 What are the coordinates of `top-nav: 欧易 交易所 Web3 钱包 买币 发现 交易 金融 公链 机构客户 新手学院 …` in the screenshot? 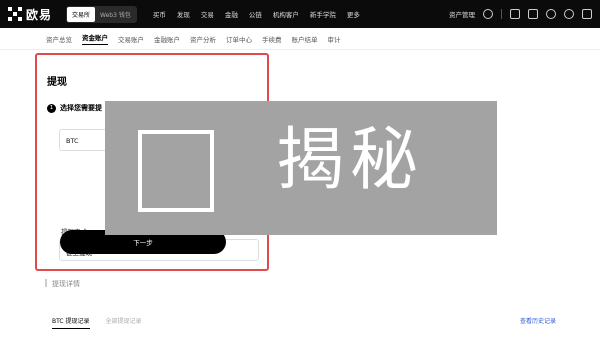 It's located at (300, 14).